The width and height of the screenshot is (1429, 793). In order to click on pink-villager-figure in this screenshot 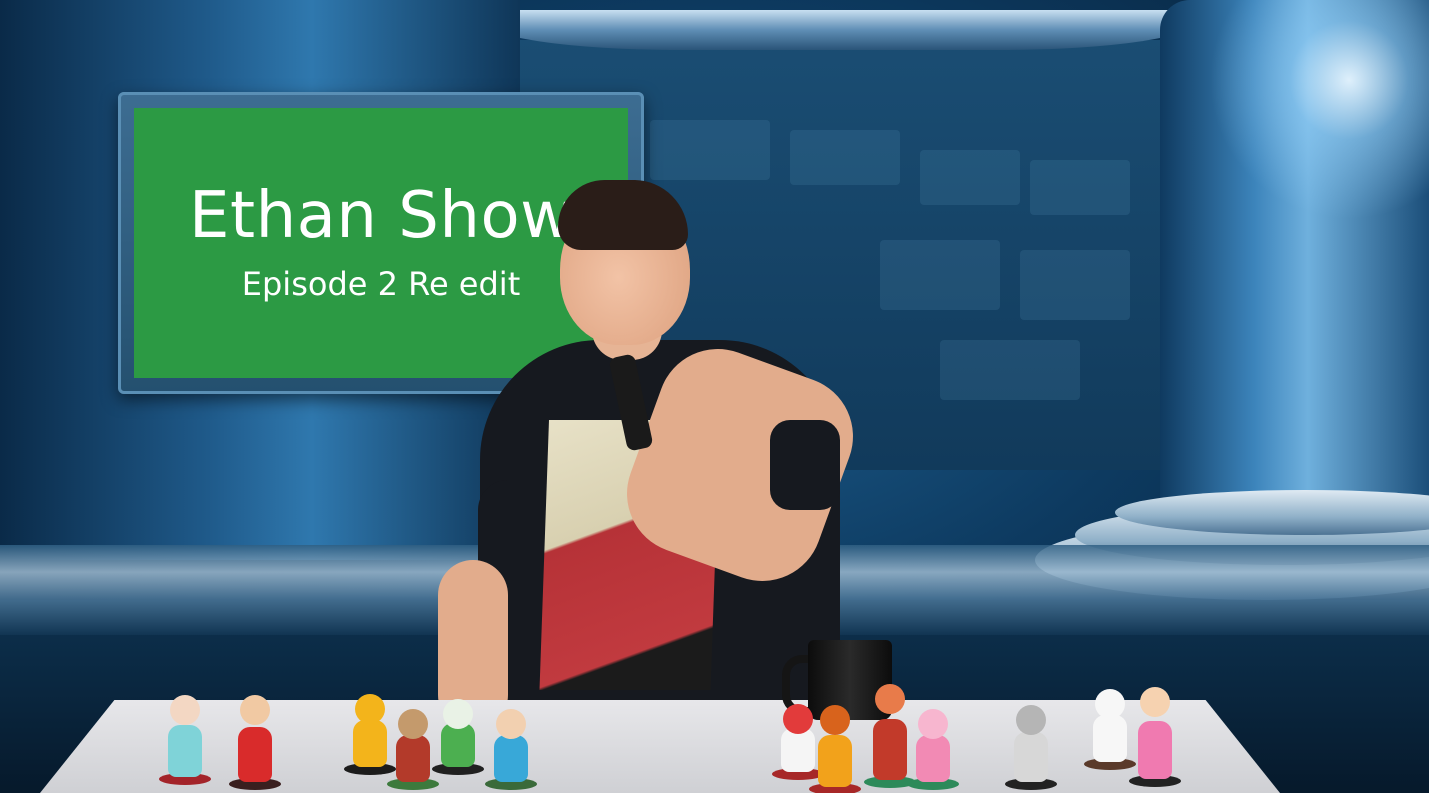, I will do `click(933, 747)`.